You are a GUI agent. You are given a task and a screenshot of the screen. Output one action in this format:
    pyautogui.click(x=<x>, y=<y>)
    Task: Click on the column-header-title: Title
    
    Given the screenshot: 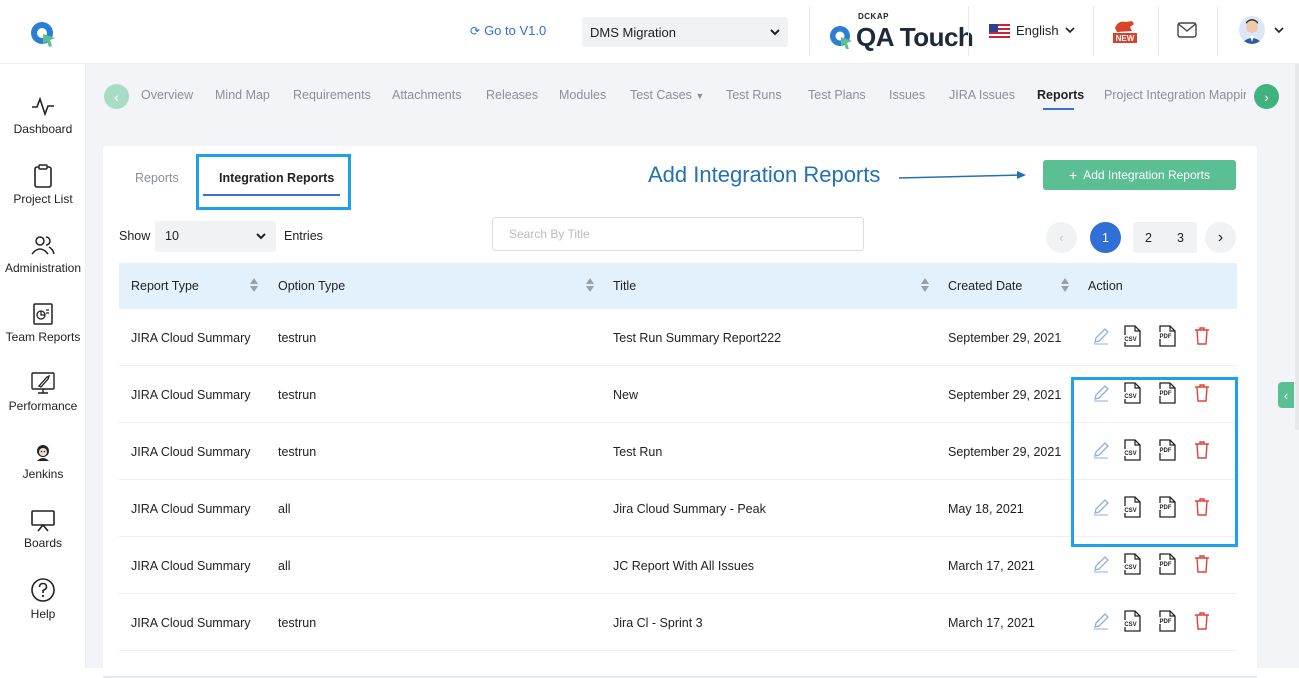 What is the action you would take?
    pyautogui.click(x=624, y=286)
    